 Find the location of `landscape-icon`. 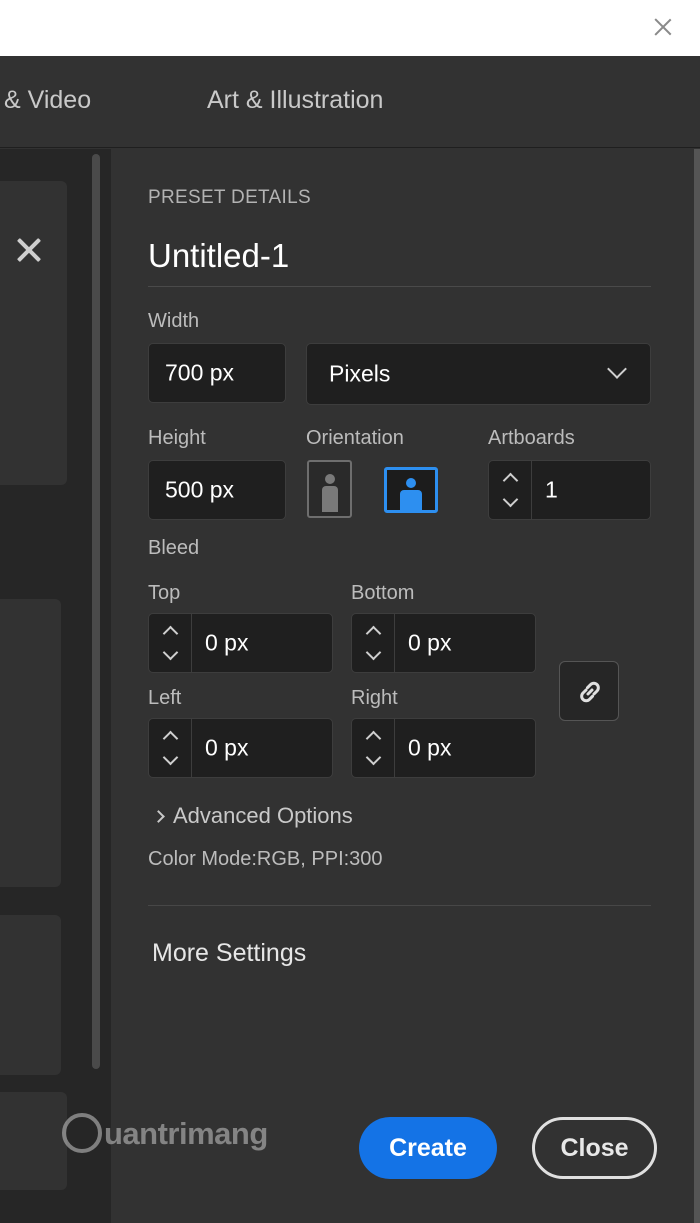

landscape-icon is located at coordinates (411, 495).